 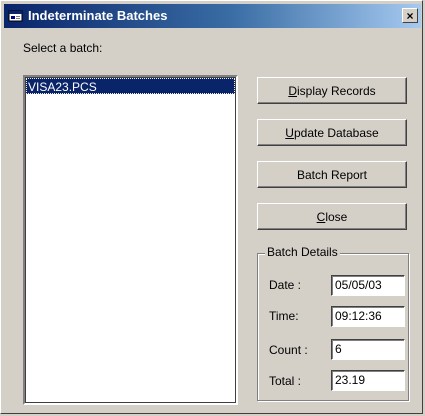 I want to click on batch-report-button: Batch Report, so click(x=332, y=174).